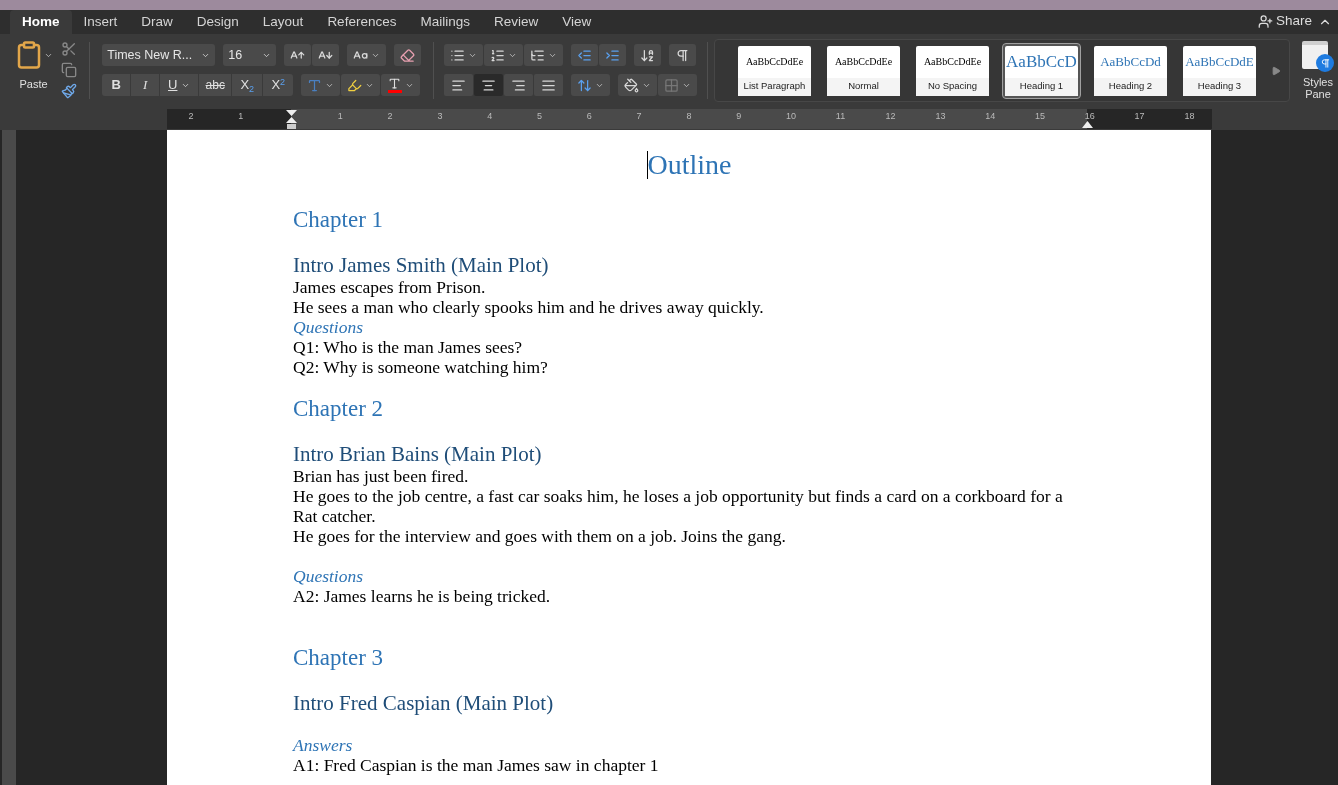 The width and height of the screenshot is (1338, 785). I want to click on font-color-icon, so click(395, 85).